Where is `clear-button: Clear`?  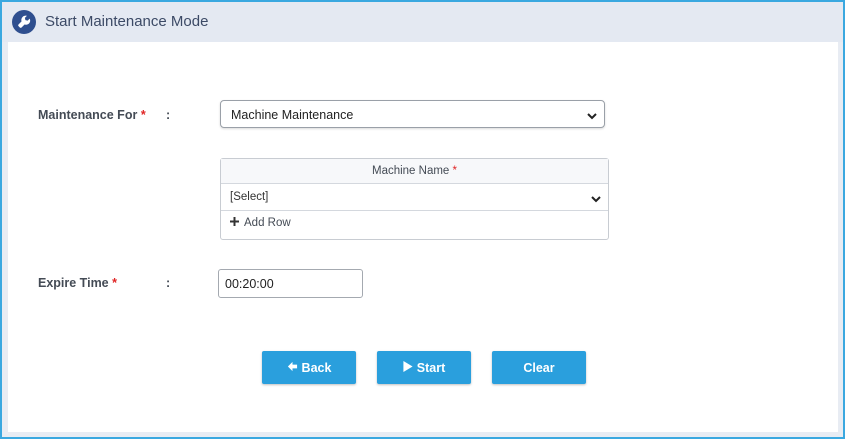
clear-button: Clear is located at coordinates (539, 367).